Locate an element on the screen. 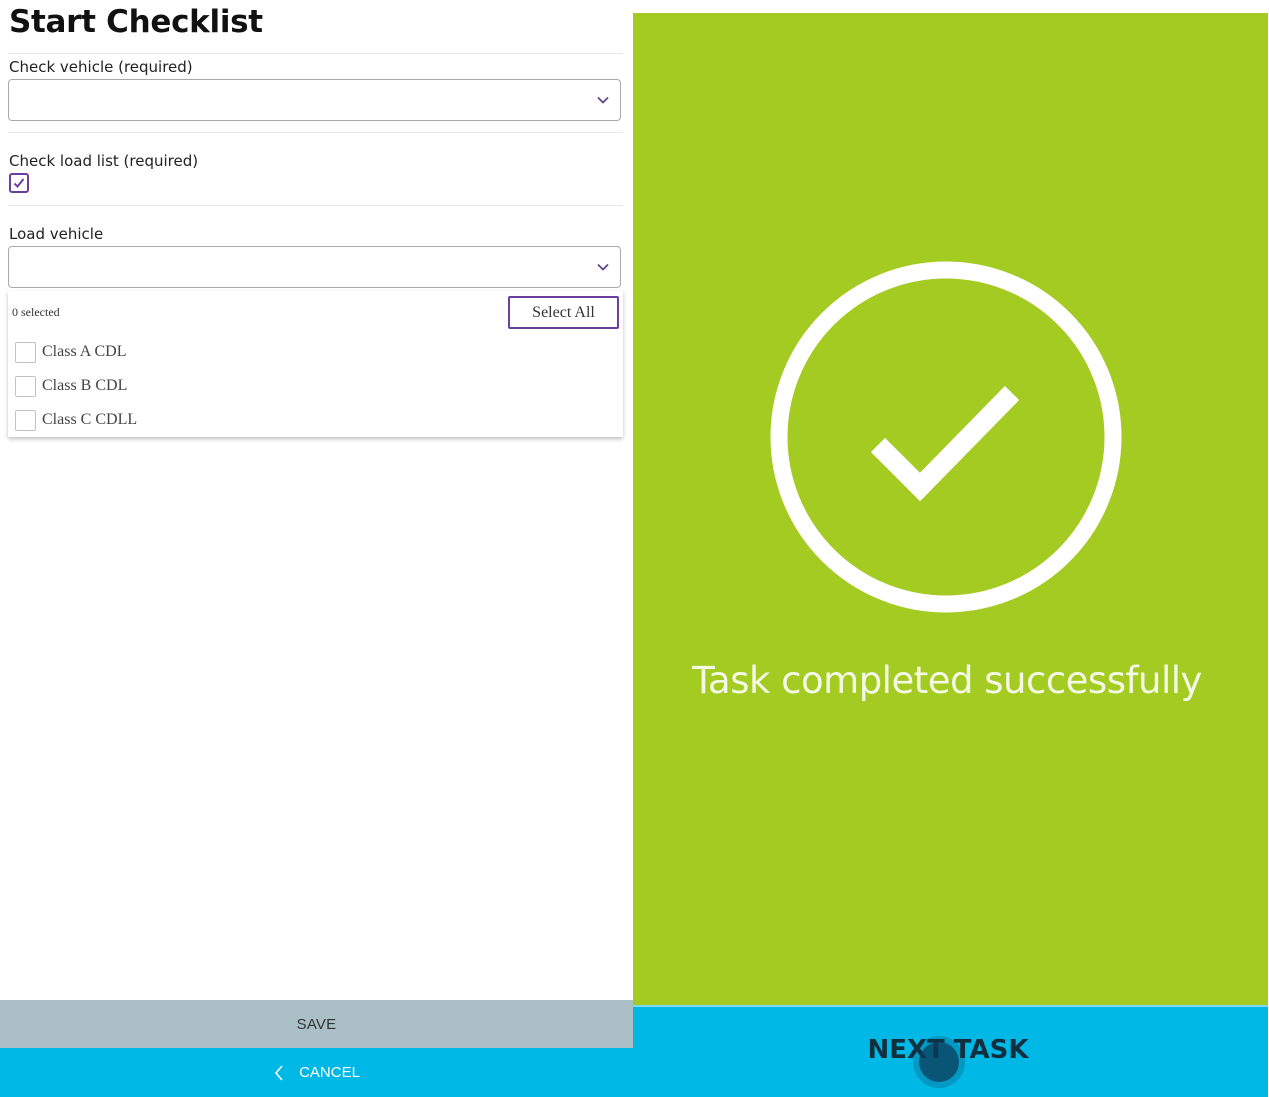  option-class-a-cdl: Class A CDL is located at coordinates (215, 353).